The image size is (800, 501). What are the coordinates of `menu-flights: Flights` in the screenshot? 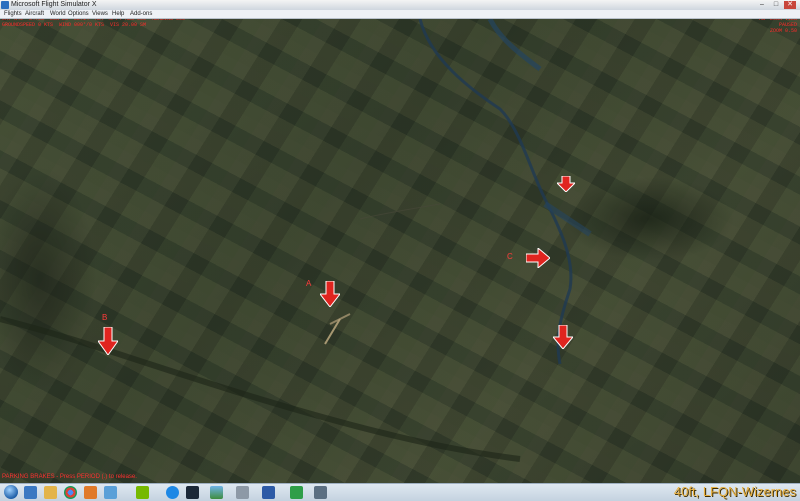 It's located at (13, 14).